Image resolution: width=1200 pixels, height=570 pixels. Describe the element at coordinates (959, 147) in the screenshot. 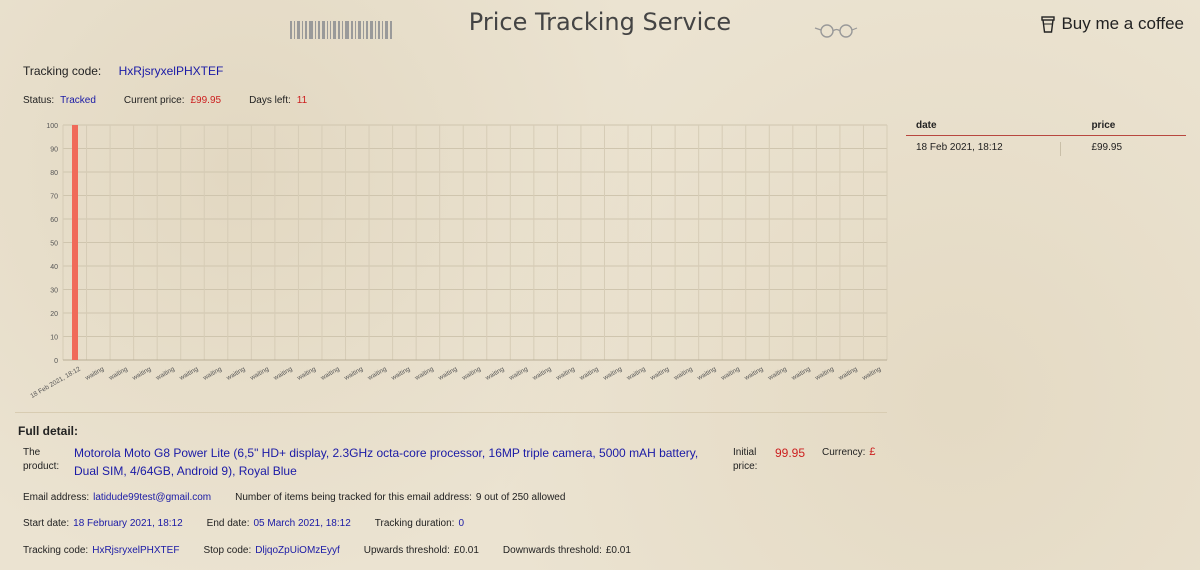

I see `row-date: 18 Feb 2021, 18:12` at that location.